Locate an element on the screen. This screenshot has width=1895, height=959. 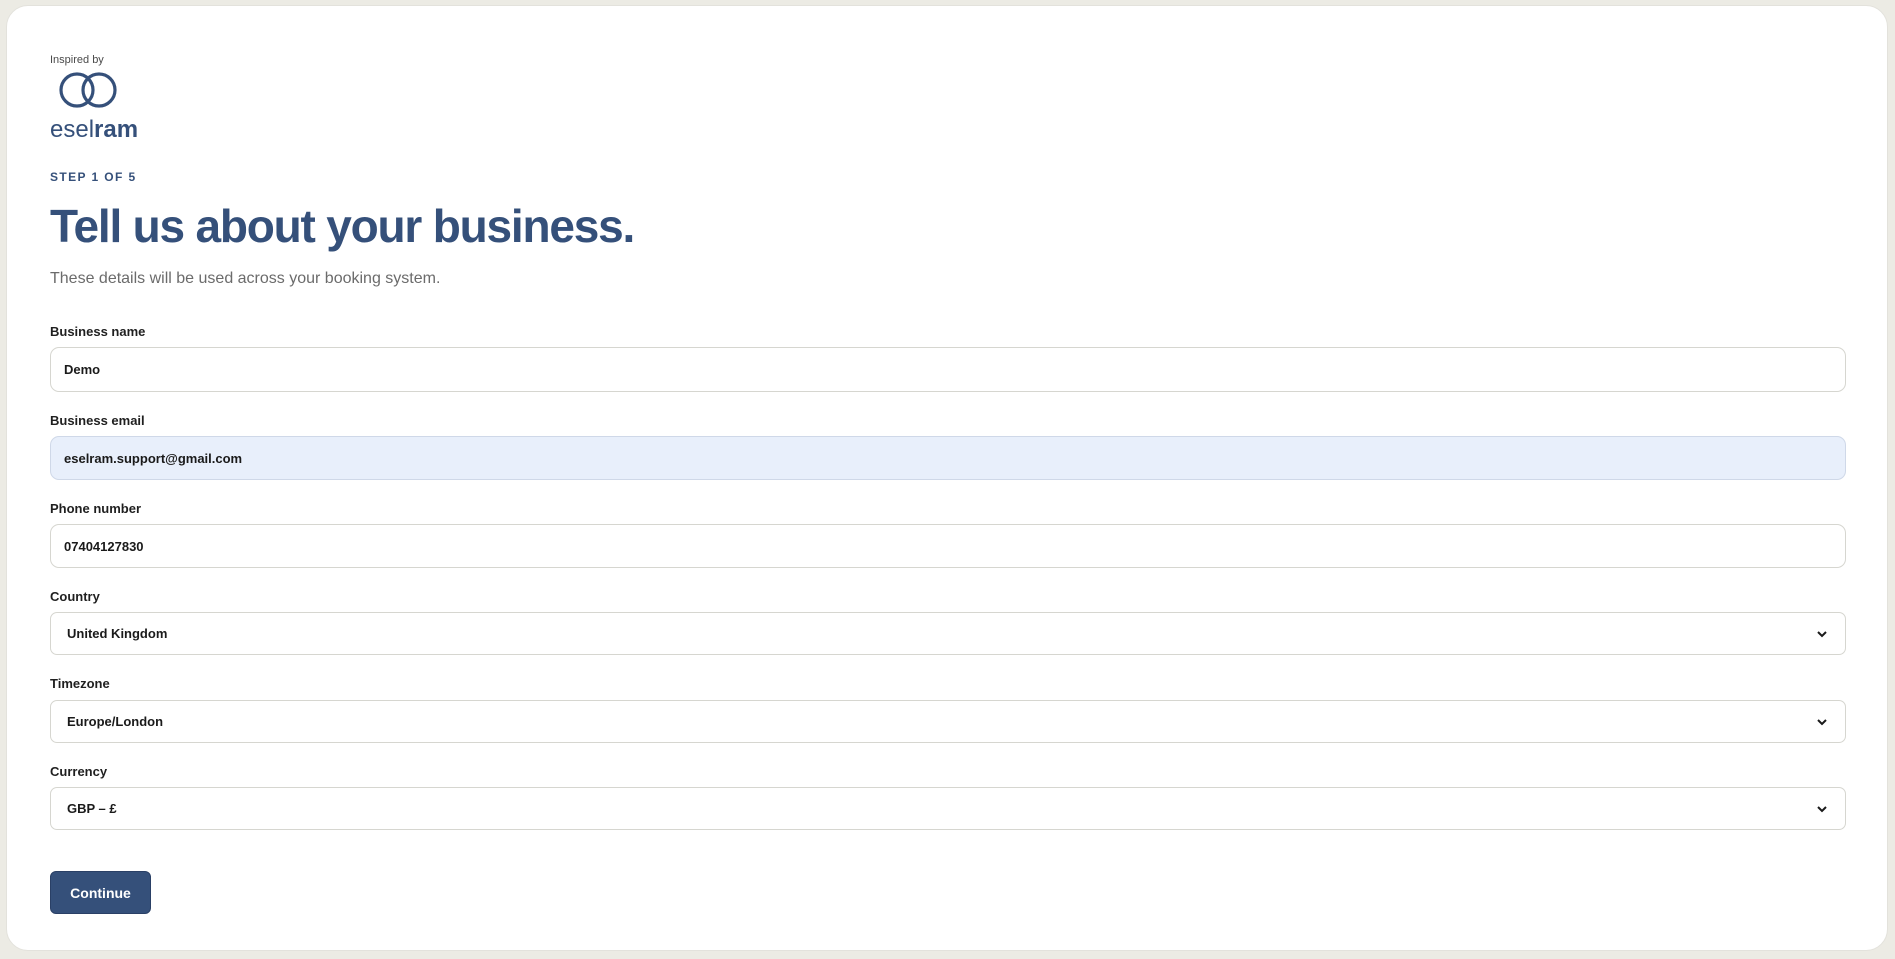
continue-button: Continue is located at coordinates (100, 892).